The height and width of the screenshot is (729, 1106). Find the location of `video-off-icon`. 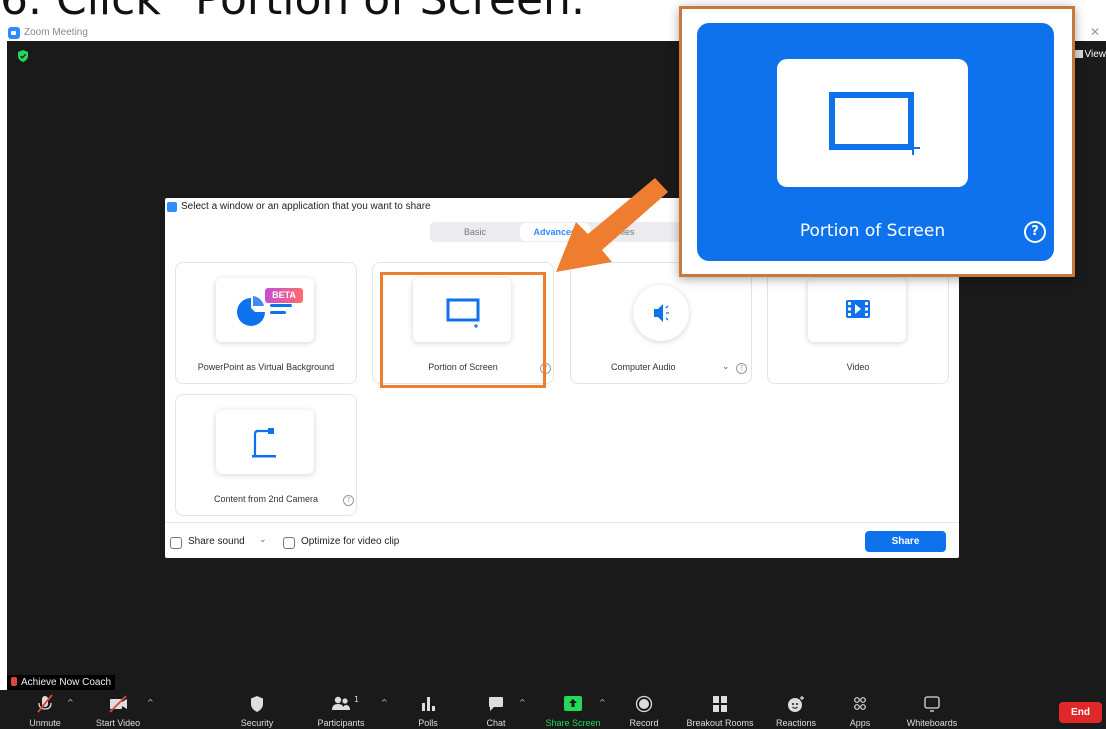

video-off-icon is located at coordinates (118, 704).